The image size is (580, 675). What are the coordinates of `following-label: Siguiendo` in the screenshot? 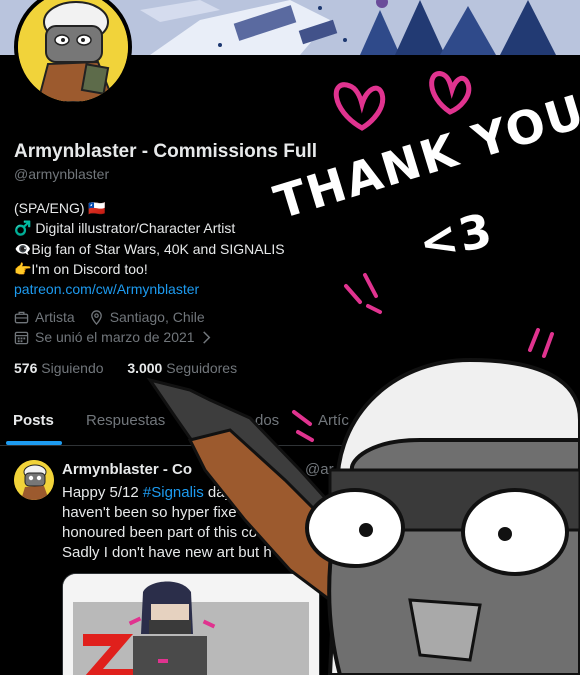 It's located at (72, 368).